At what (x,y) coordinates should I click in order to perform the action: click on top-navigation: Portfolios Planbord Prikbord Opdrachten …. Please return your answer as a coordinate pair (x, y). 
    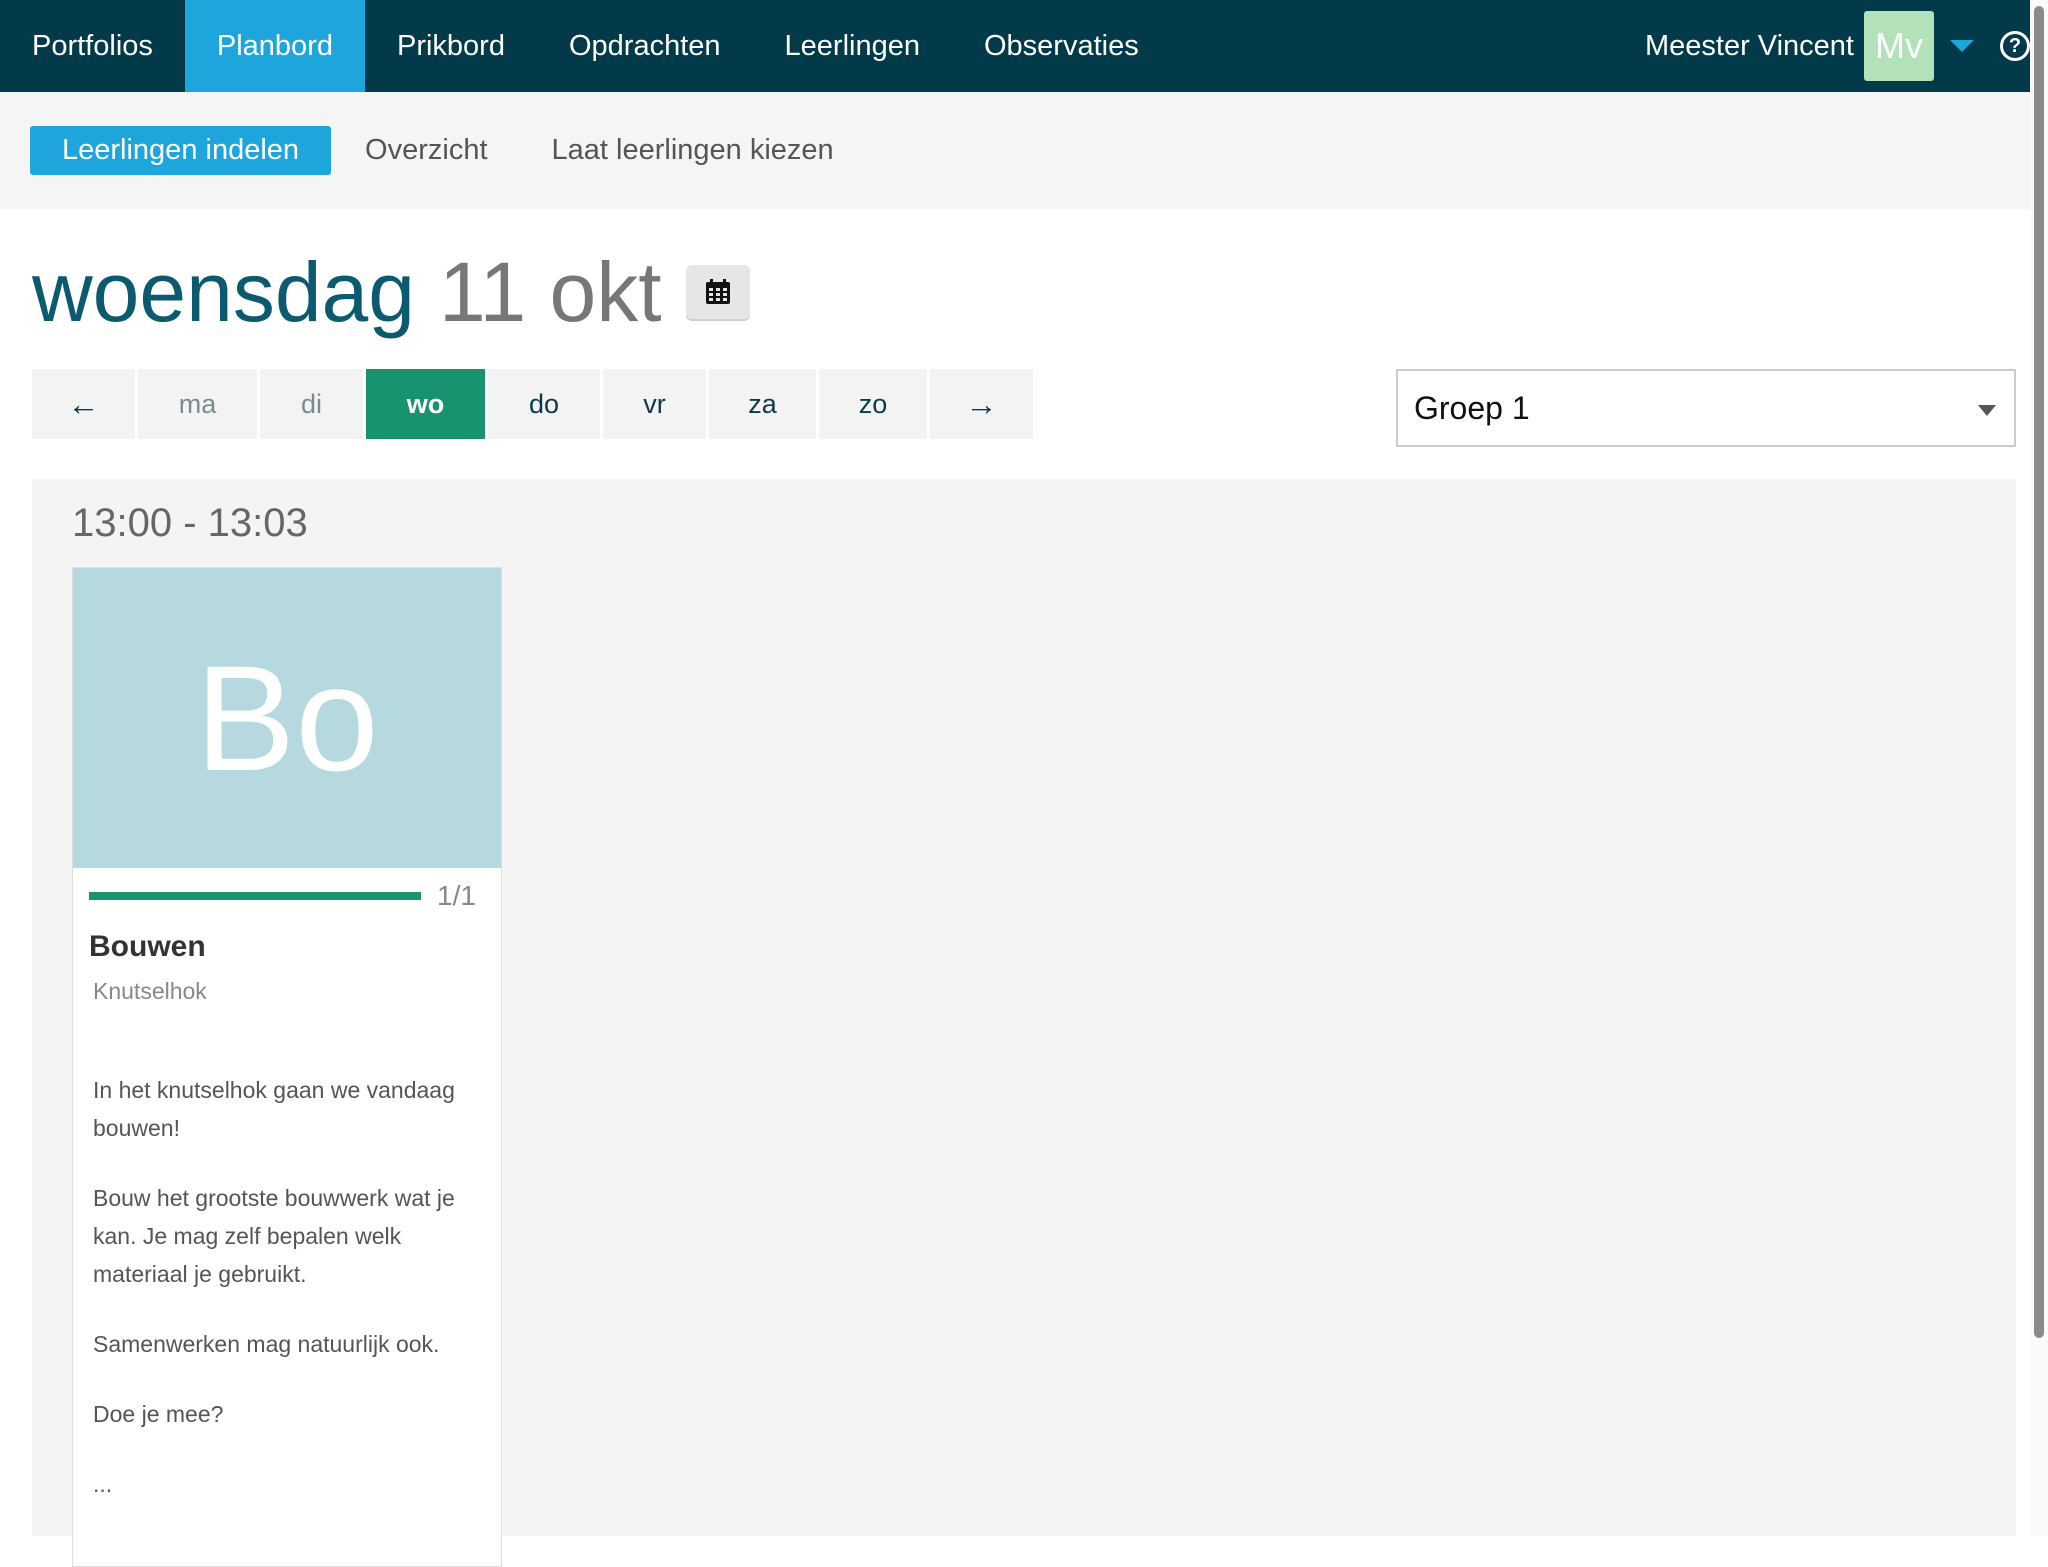
    Looking at the image, I should click on (1024, 46).